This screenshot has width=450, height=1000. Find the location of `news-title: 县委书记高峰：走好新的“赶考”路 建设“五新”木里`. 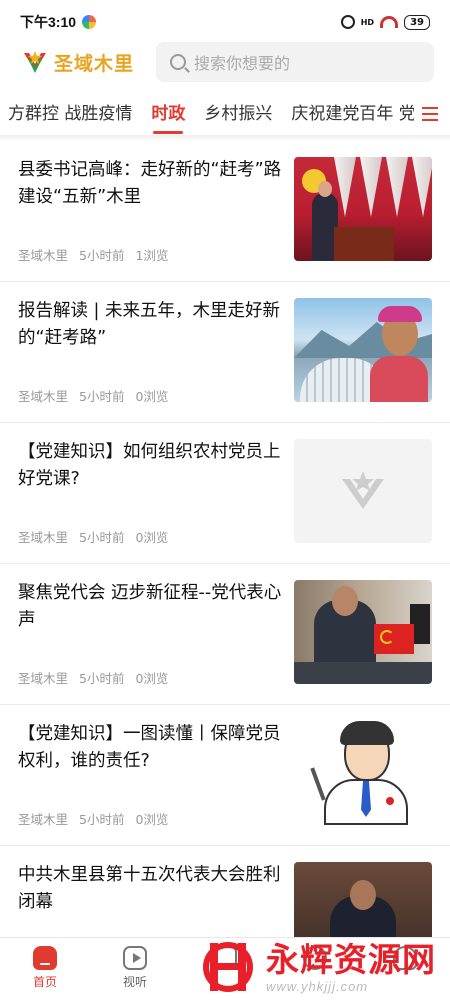

news-title: 县委书记高峰：走好新的“赶考”路 建设“五新”木里 is located at coordinates (150, 183).